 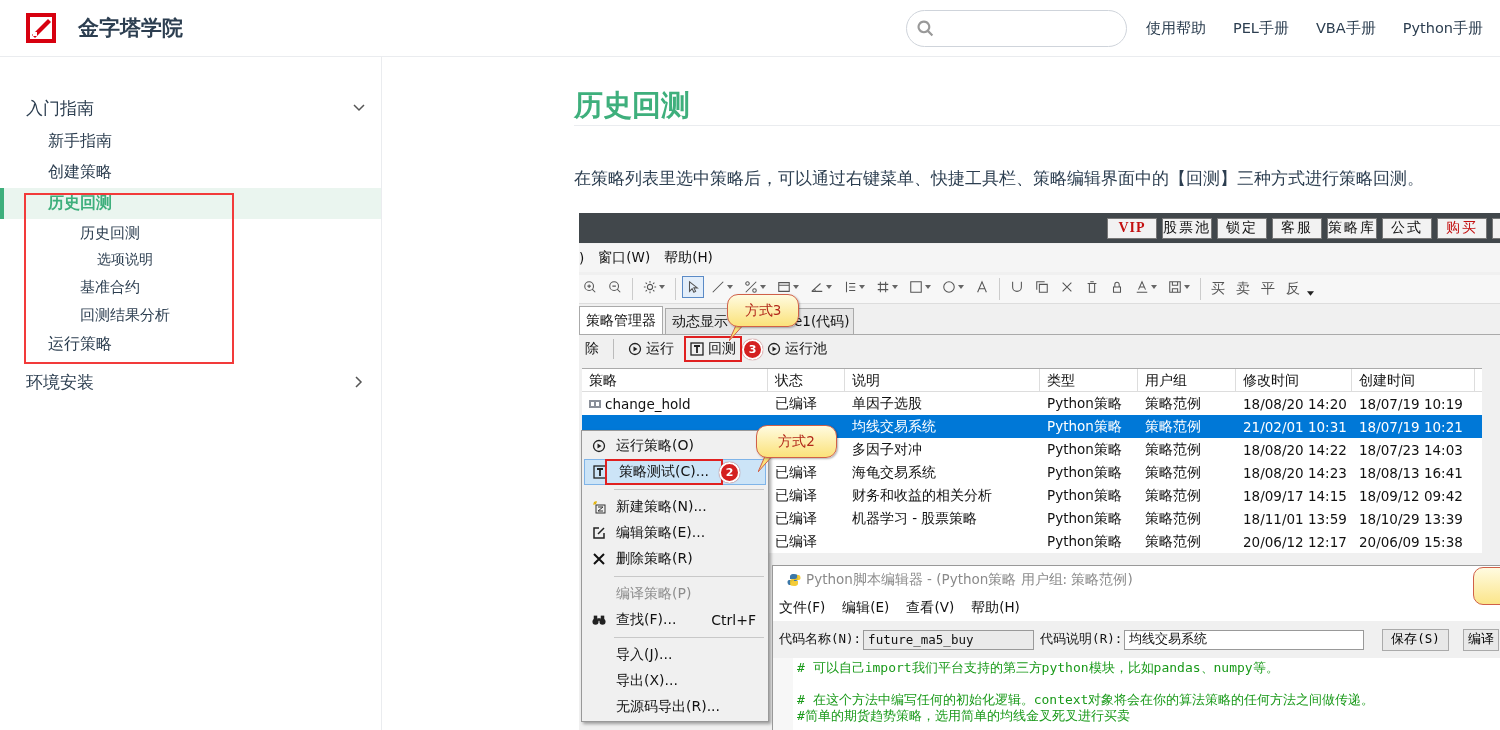 What do you see at coordinates (1411, 426) in the screenshot?
I see `table-cell: 18/07/19 10:21` at bounding box center [1411, 426].